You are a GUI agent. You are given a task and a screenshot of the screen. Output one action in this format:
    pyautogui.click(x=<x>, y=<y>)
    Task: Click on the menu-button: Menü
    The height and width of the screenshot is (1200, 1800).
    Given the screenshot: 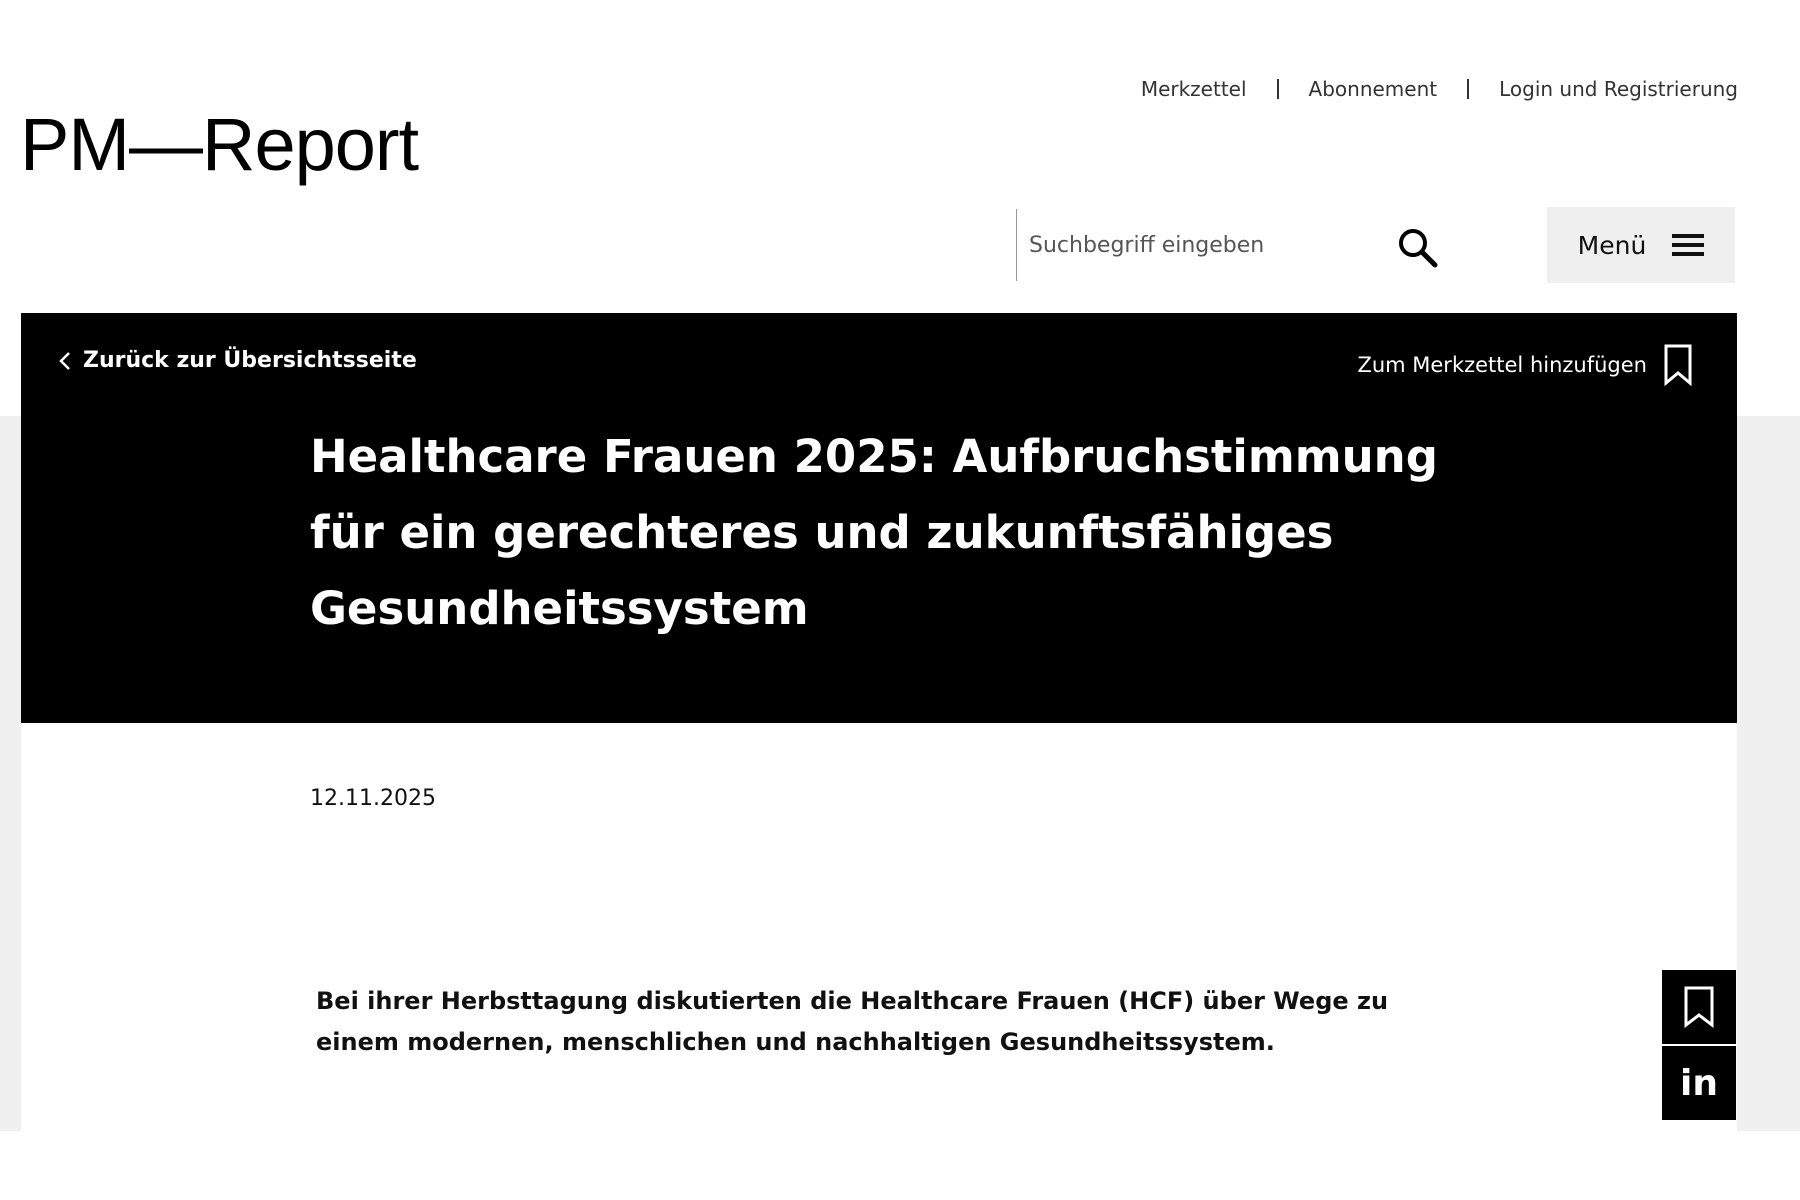 What is the action you would take?
    pyautogui.click(x=1641, y=245)
    